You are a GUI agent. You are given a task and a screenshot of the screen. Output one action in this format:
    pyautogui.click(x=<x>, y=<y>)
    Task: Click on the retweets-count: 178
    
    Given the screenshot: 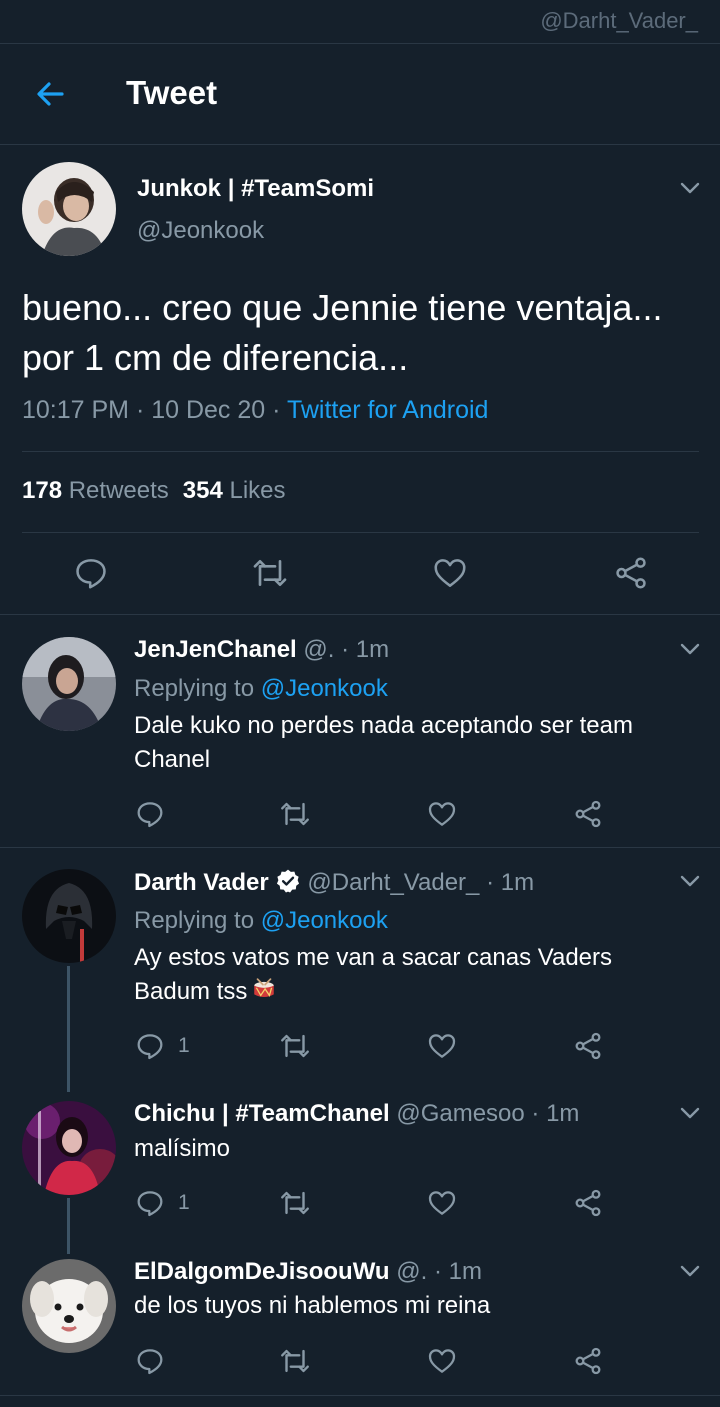 What is the action you would take?
    pyautogui.click(x=42, y=490)
    